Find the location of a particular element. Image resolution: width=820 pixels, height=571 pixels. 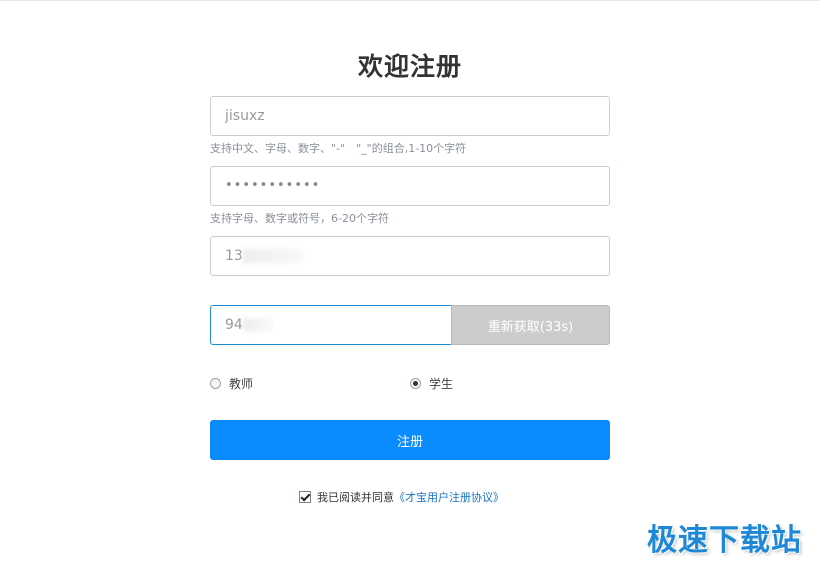

register-button: 注册 is located at coordinates (410, 440).